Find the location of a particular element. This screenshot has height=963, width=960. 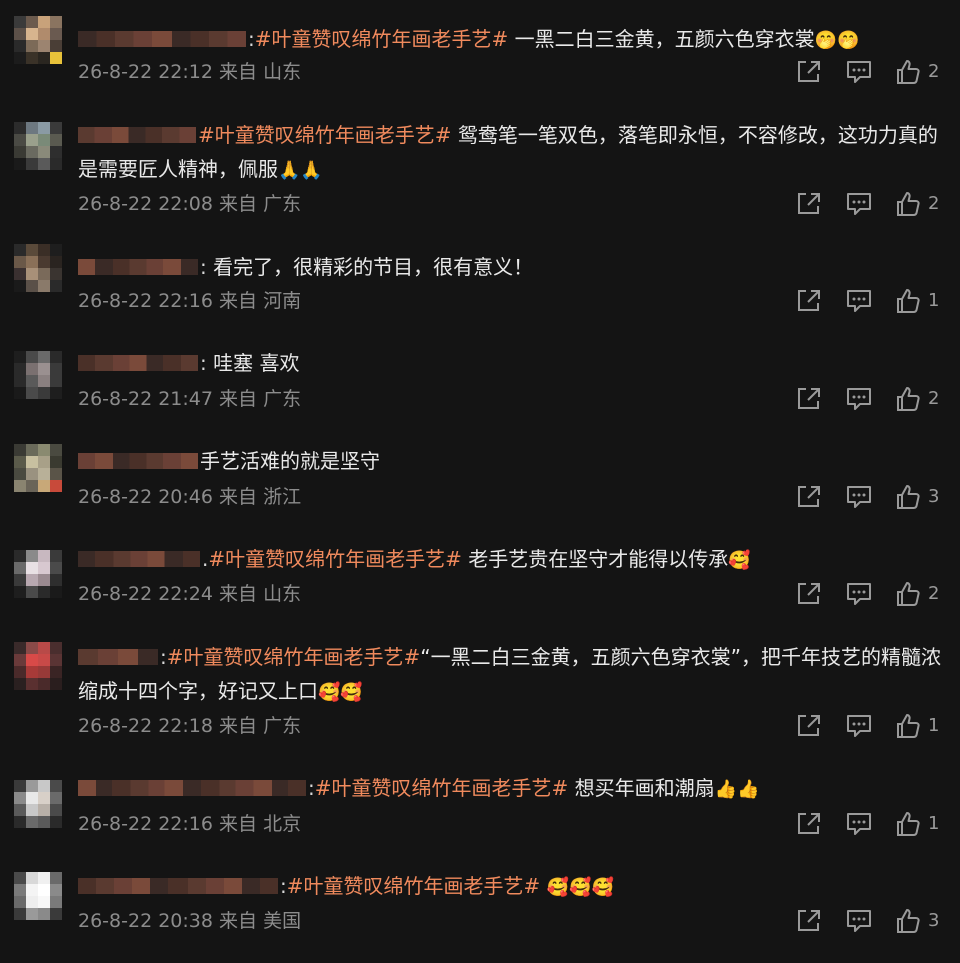

comment-emoji: 🥰🥰 is located at coordinates (340, 692).